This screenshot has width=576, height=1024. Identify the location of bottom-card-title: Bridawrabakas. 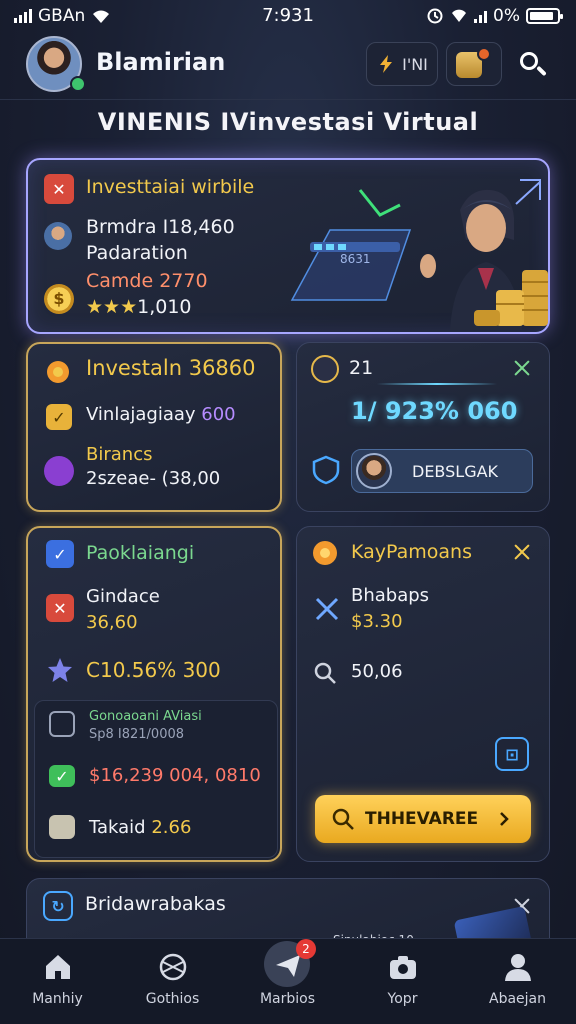
(155, 904).